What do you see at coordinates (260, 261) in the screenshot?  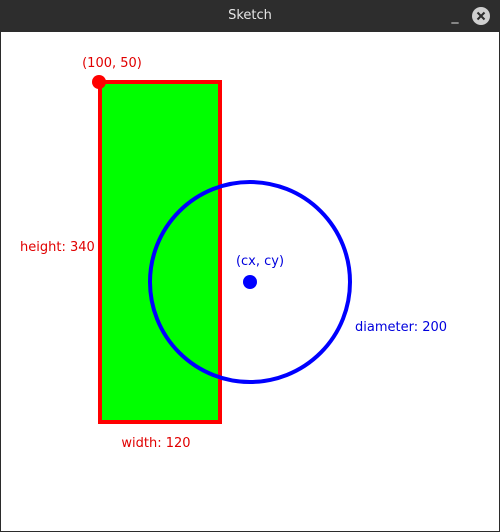 I see `center-label: (cx, cy)` at bounding box center [260, 261].